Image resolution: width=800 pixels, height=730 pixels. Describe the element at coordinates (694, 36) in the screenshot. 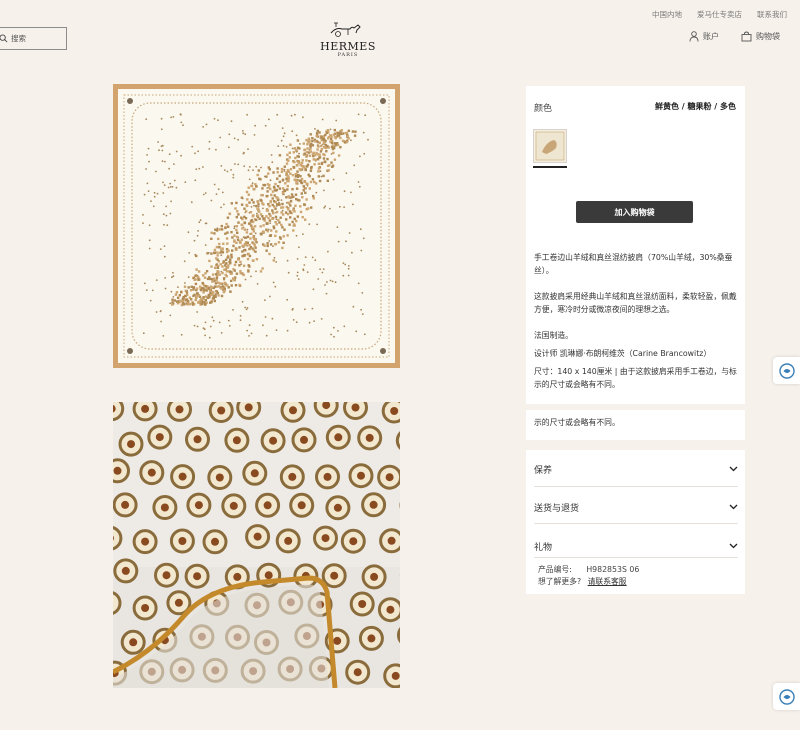

I see `user-icon` at that location.